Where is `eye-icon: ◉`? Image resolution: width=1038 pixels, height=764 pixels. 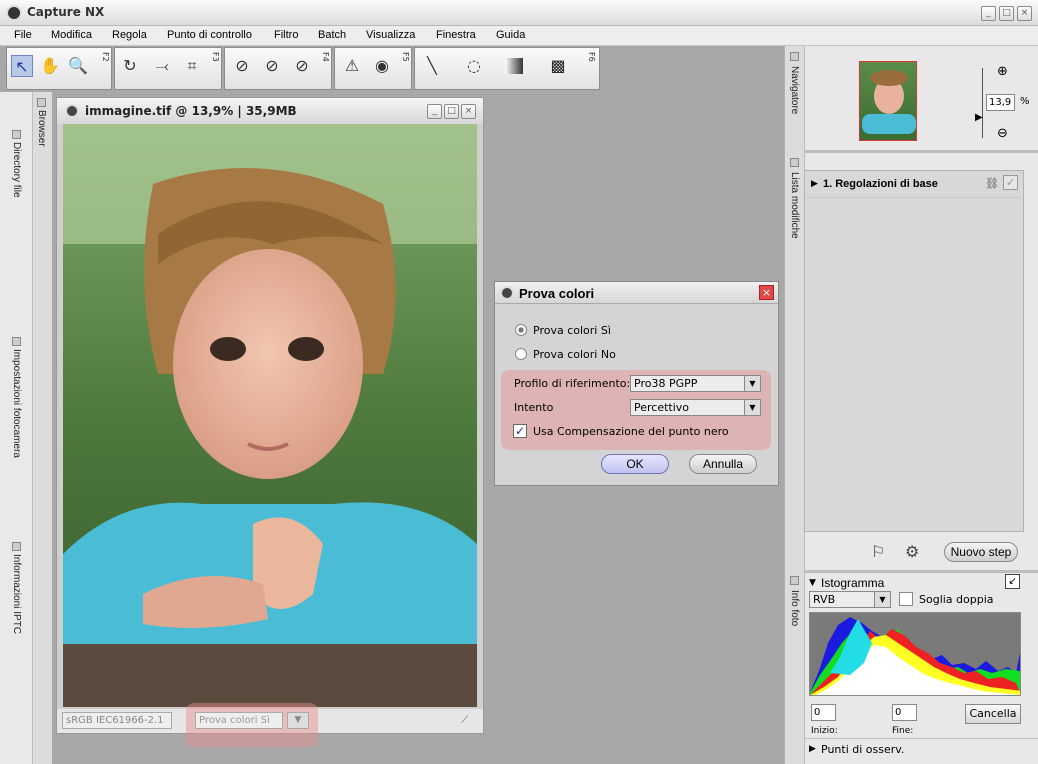
eye-icon: ◉ is located at coordinates (382, 66).